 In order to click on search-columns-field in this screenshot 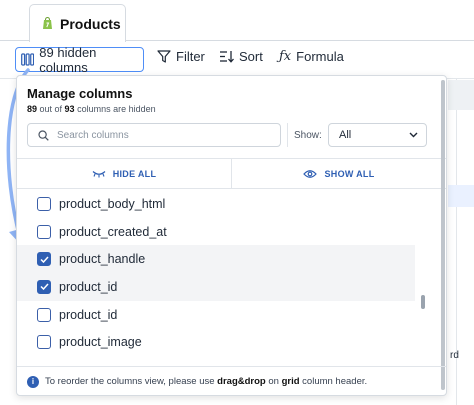, I will do `click(154, 135)`.